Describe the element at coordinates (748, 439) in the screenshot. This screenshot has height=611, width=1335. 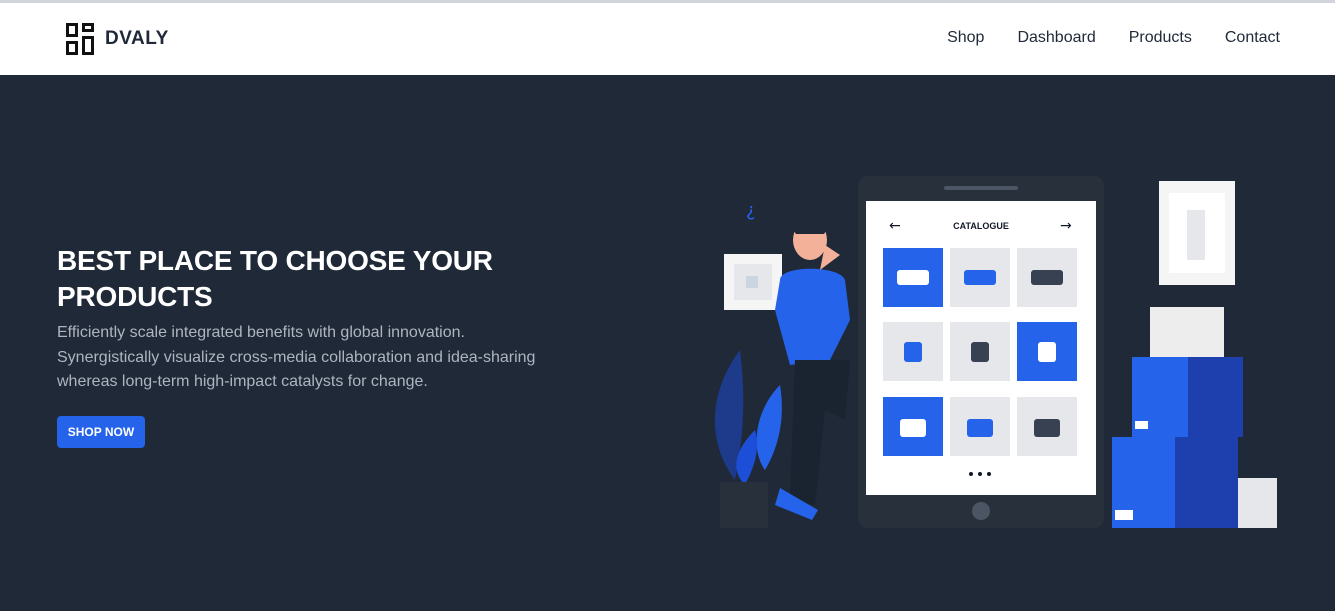
I see `plant-illustration` at that location.